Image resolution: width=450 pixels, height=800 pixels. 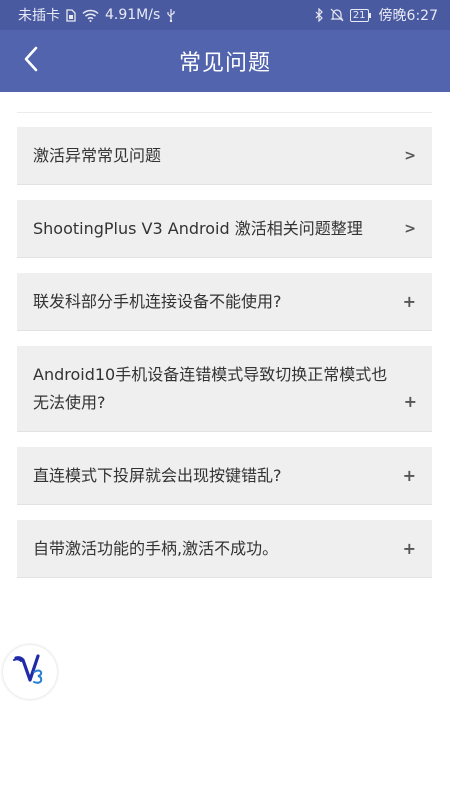 What do you see at coordinates (225, 15) in the screenshot?
I see `status-bar: 未插卡 4.91M/s 21 傍晚6:27` at bounding box center [225, 15].